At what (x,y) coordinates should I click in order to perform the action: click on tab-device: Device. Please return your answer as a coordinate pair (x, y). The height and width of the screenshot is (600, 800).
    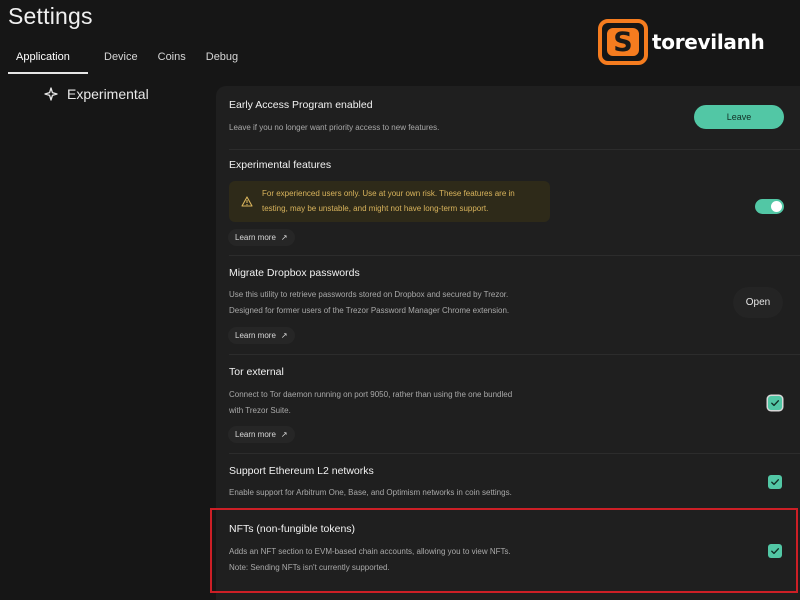
    Looking at the image, I should click on (121, 59).